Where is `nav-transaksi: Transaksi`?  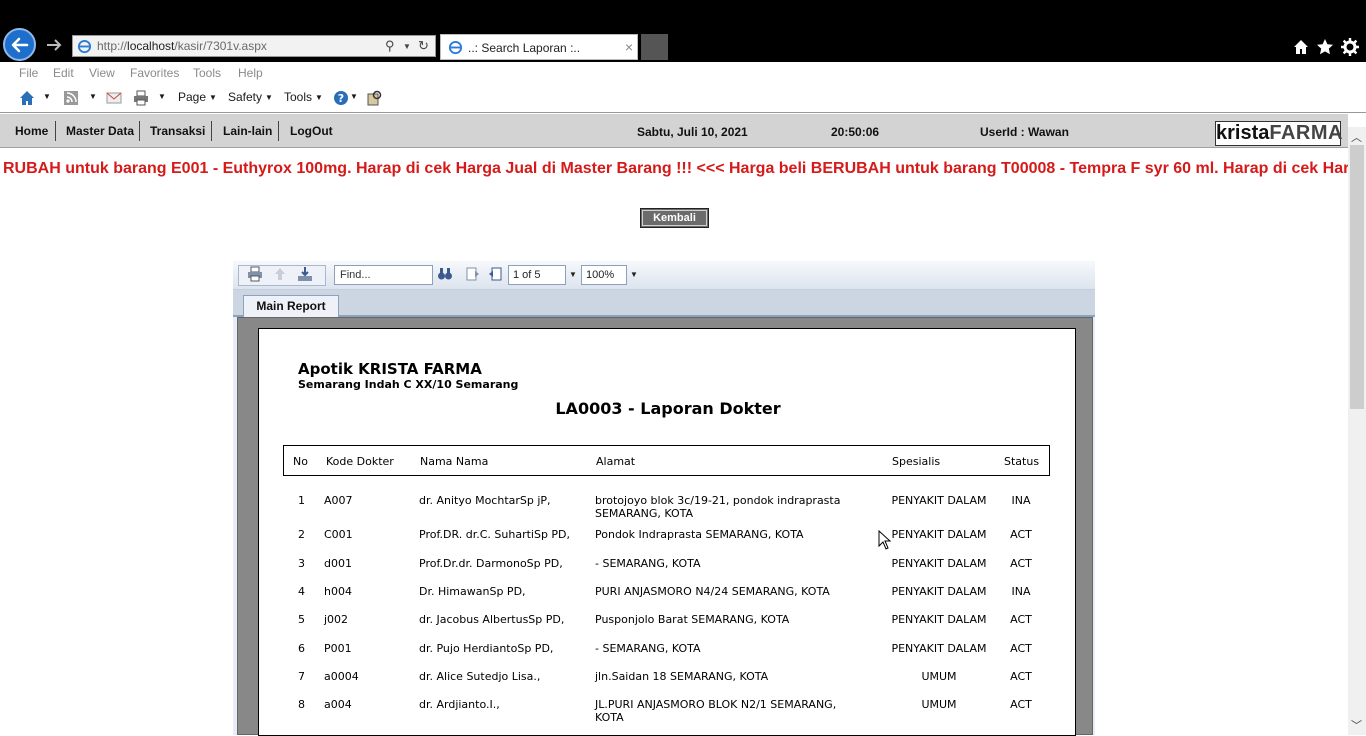
nav-transaksi: Transaksi is located at coordinates (177, 131).